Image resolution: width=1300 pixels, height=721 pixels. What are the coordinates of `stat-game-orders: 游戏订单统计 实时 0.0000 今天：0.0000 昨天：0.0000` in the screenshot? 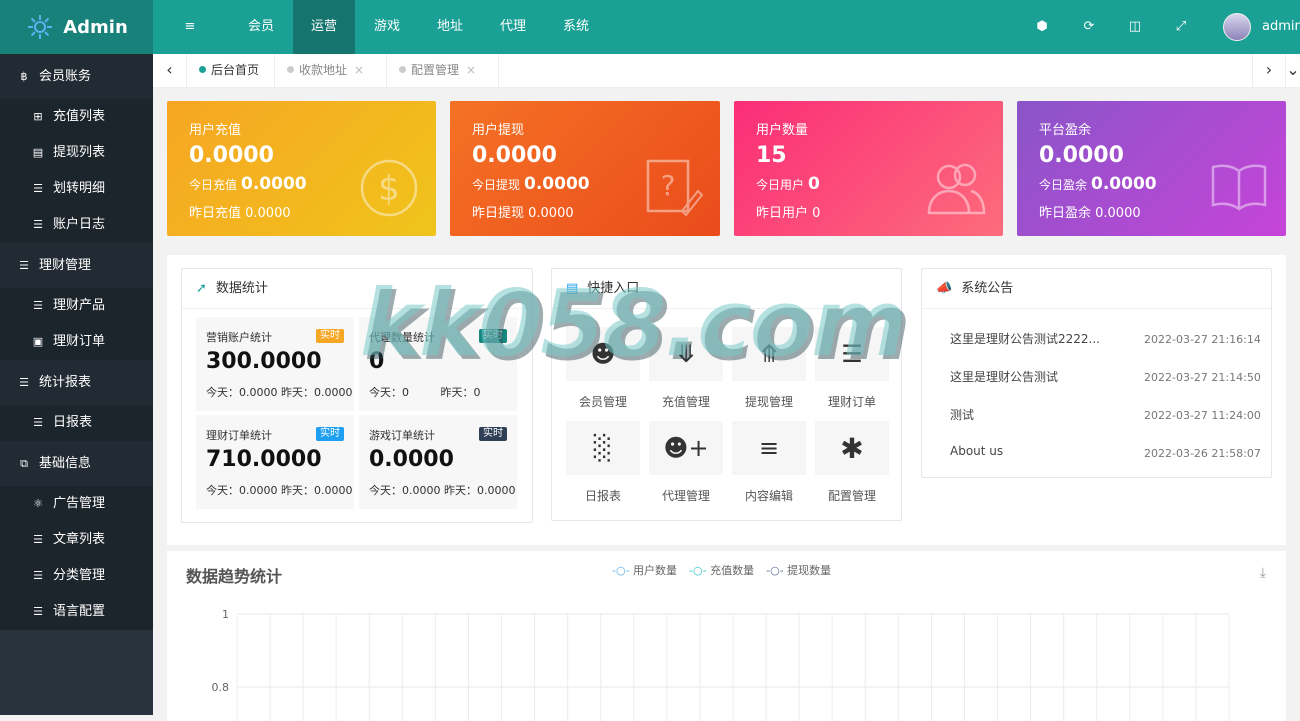 It's located at (438, 462).